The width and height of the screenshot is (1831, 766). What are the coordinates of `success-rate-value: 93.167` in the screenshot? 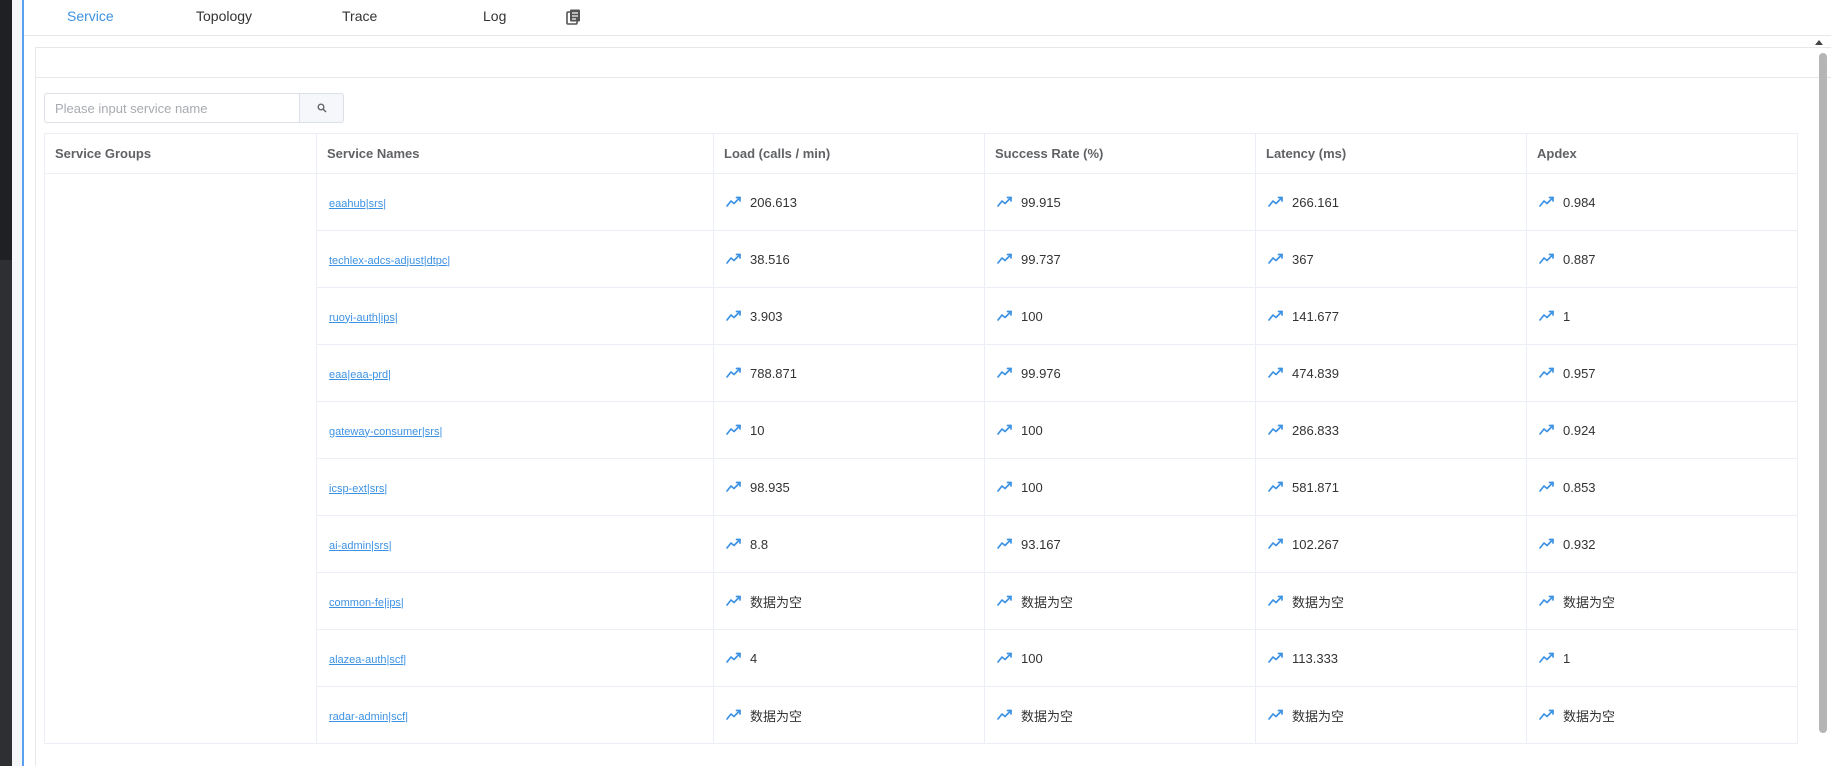 It's located at (1041, 544).